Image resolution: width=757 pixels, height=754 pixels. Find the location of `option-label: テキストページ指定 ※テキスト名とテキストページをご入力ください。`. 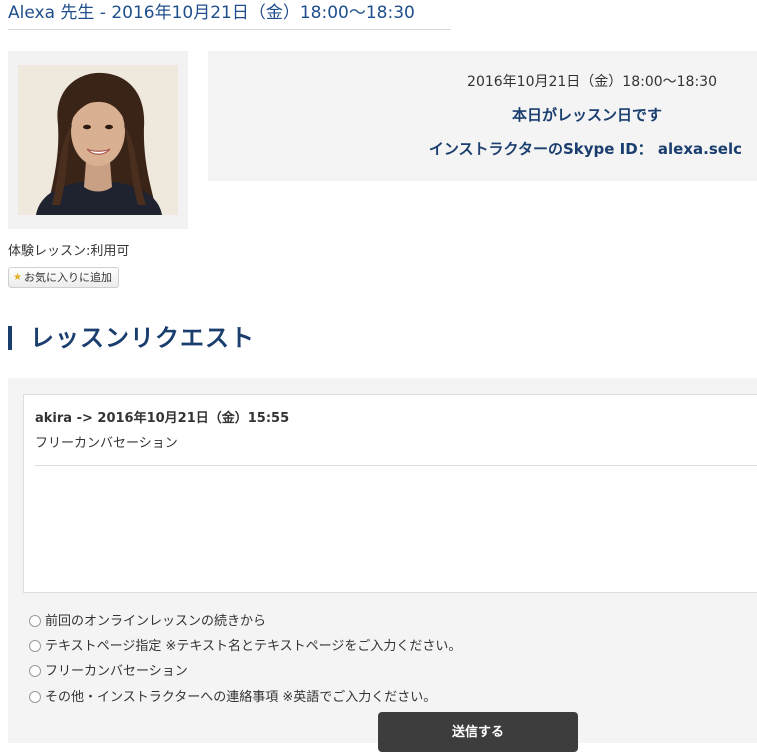

option-label: テキストページ指定 ※テキスト名とテキストページをご入力ください。 is located at coordinates (253, 646).